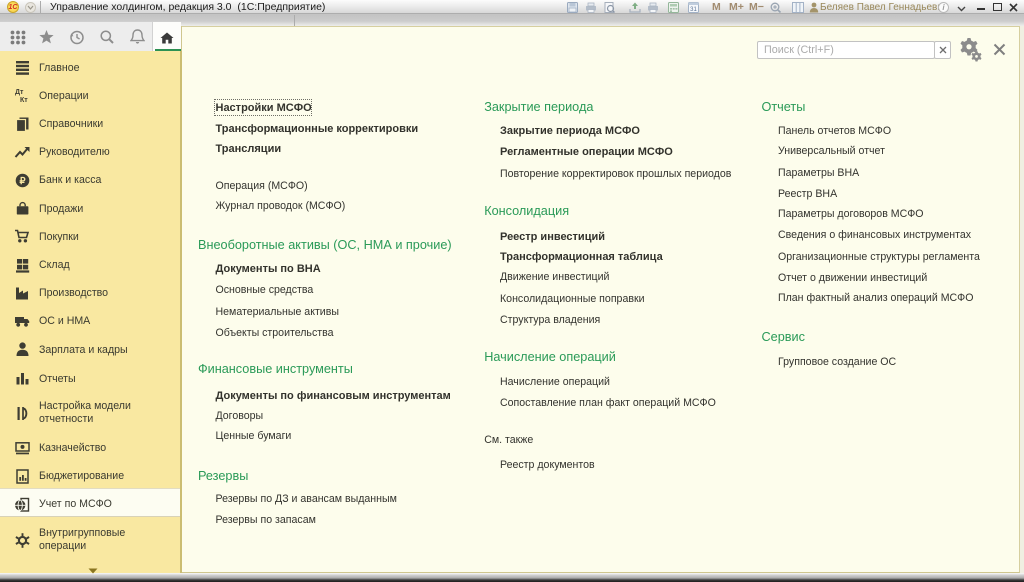 The height and width of the screenshot is (582, 1024). I want to click on svg-text: Дт, so click(19, 92).